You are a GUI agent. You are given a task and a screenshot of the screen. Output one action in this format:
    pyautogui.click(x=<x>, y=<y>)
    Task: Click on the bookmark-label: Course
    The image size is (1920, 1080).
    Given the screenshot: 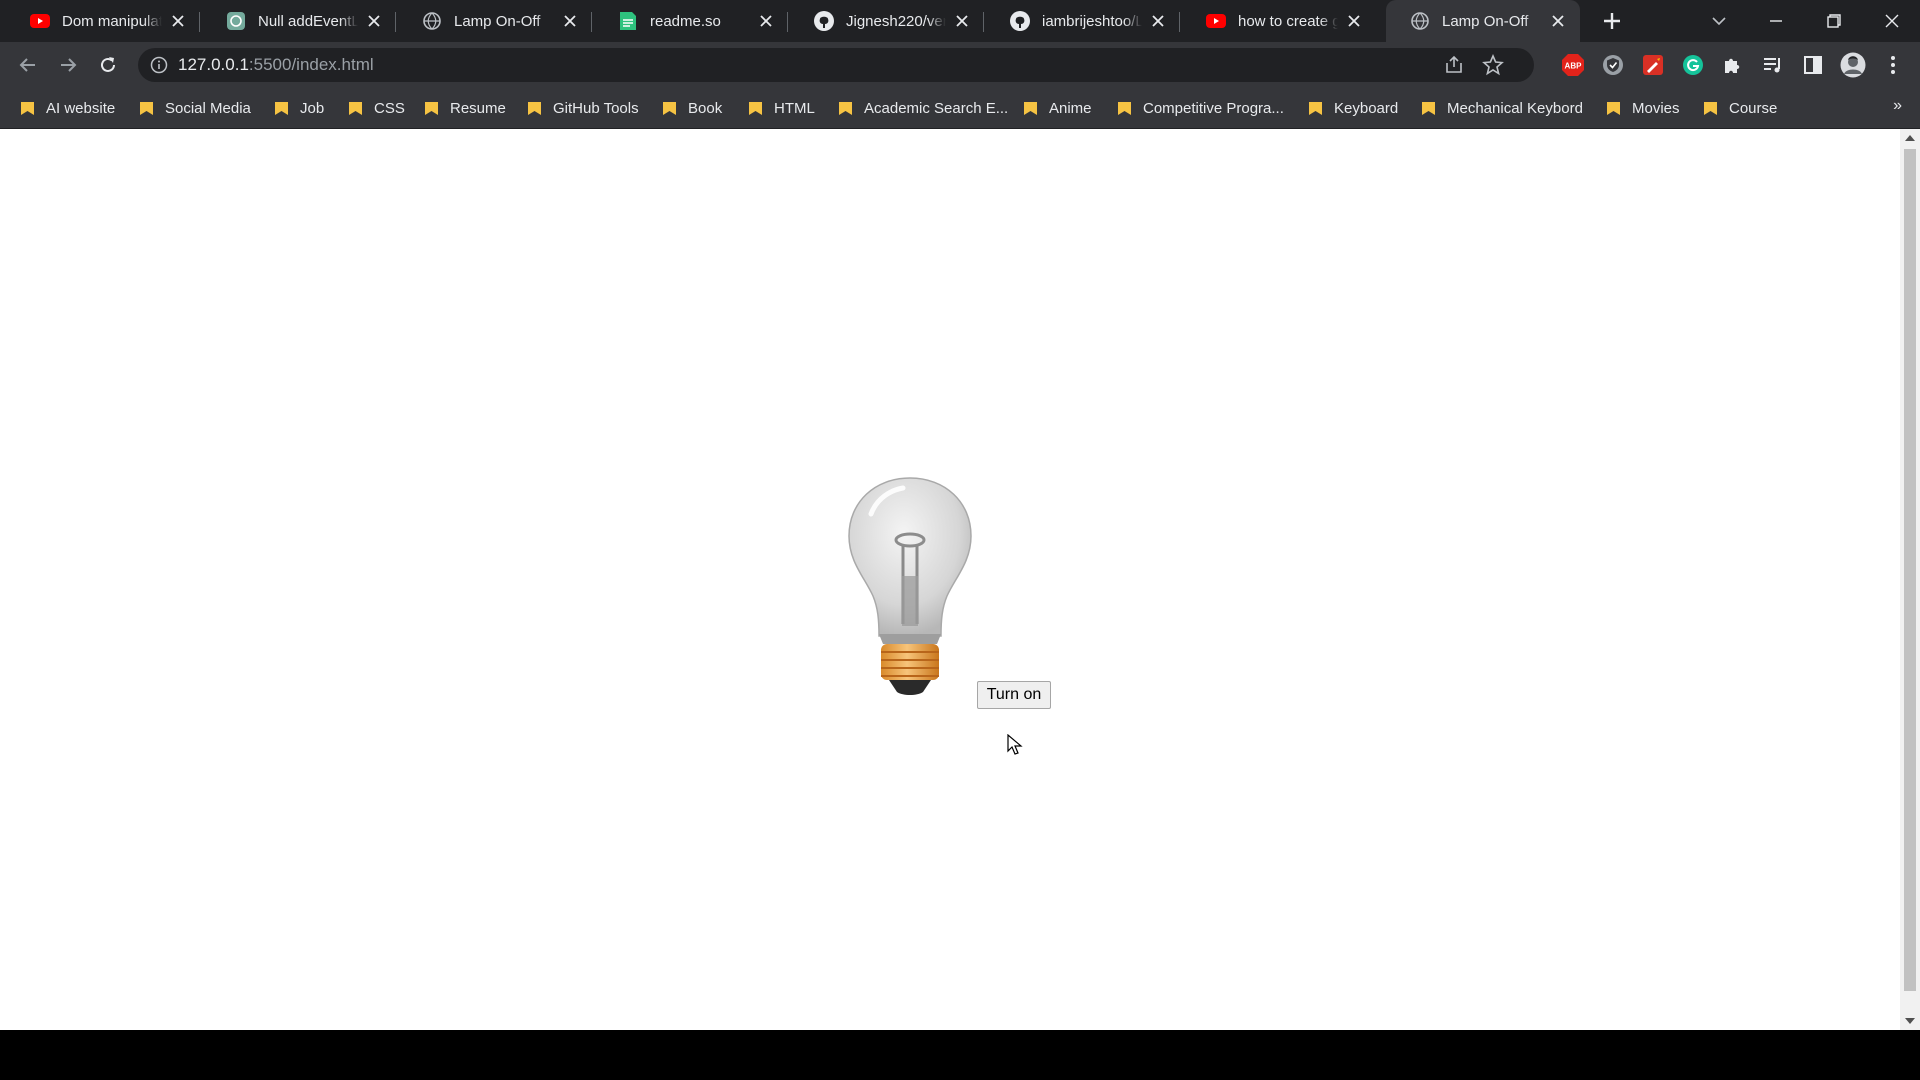 What is the action you would take?
    pyautogui.click(x=1753, y=108)
    